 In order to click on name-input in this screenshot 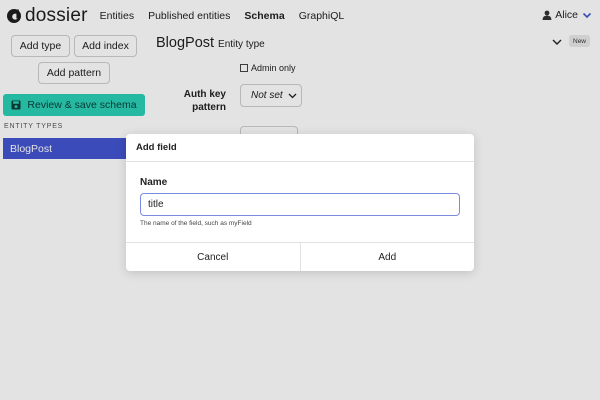, I will do `click(300, 204)`.